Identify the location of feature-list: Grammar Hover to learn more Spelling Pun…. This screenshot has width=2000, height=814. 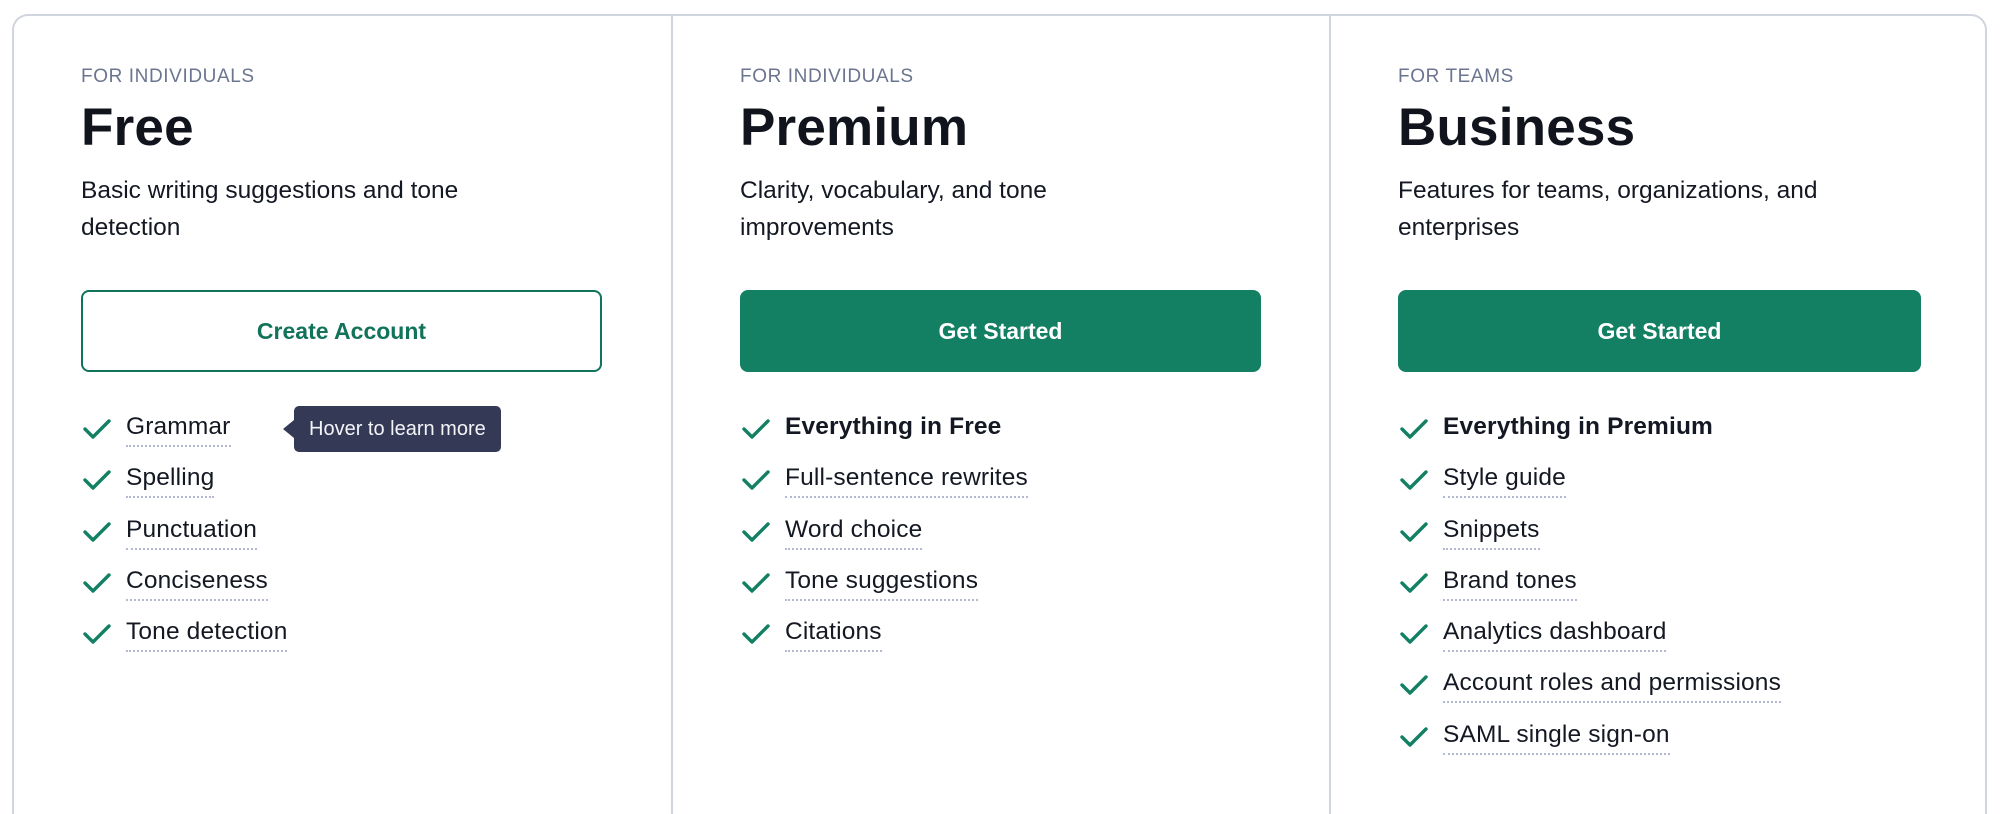
(376, 537).